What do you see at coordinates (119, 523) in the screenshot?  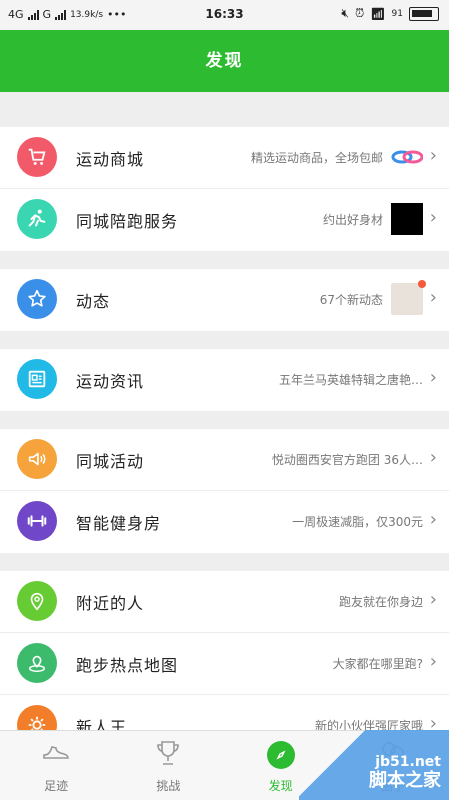 I see `row-title: 智能健身房` at bounding box center [119, 523].